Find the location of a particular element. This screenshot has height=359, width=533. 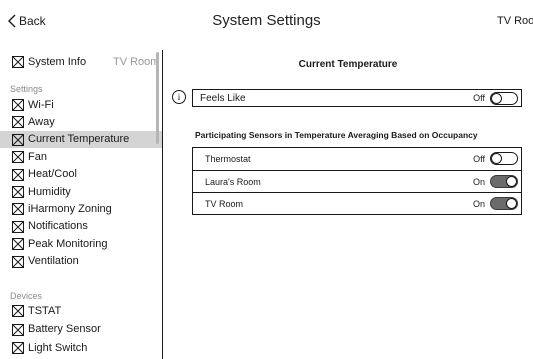

sensor-label: Thermostat is located at coordinates (228, 159).